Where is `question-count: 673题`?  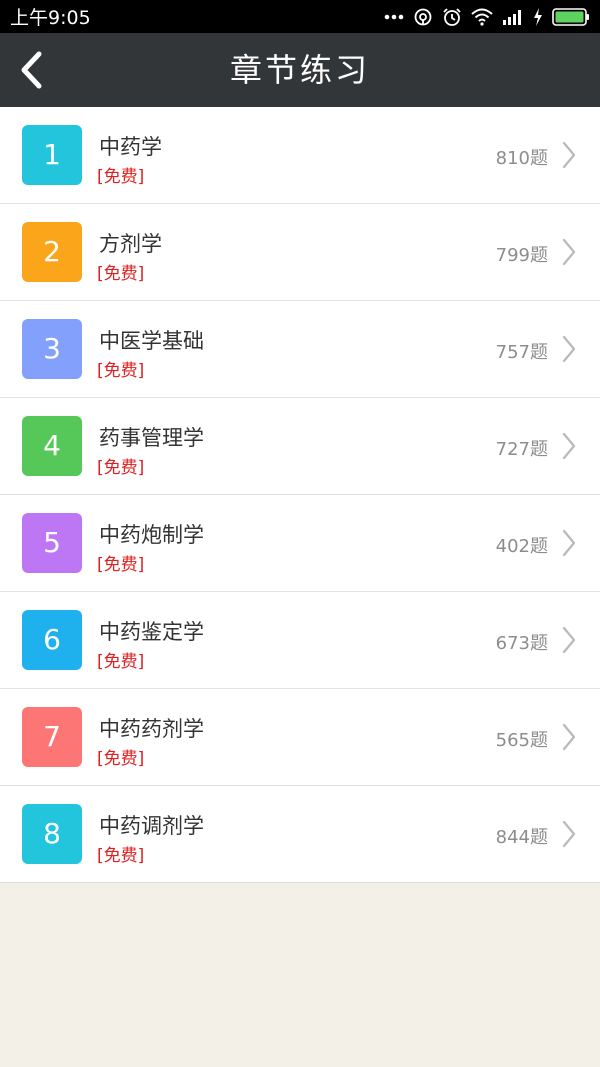
question-count: 673题 is located at coordinates (521, 643).